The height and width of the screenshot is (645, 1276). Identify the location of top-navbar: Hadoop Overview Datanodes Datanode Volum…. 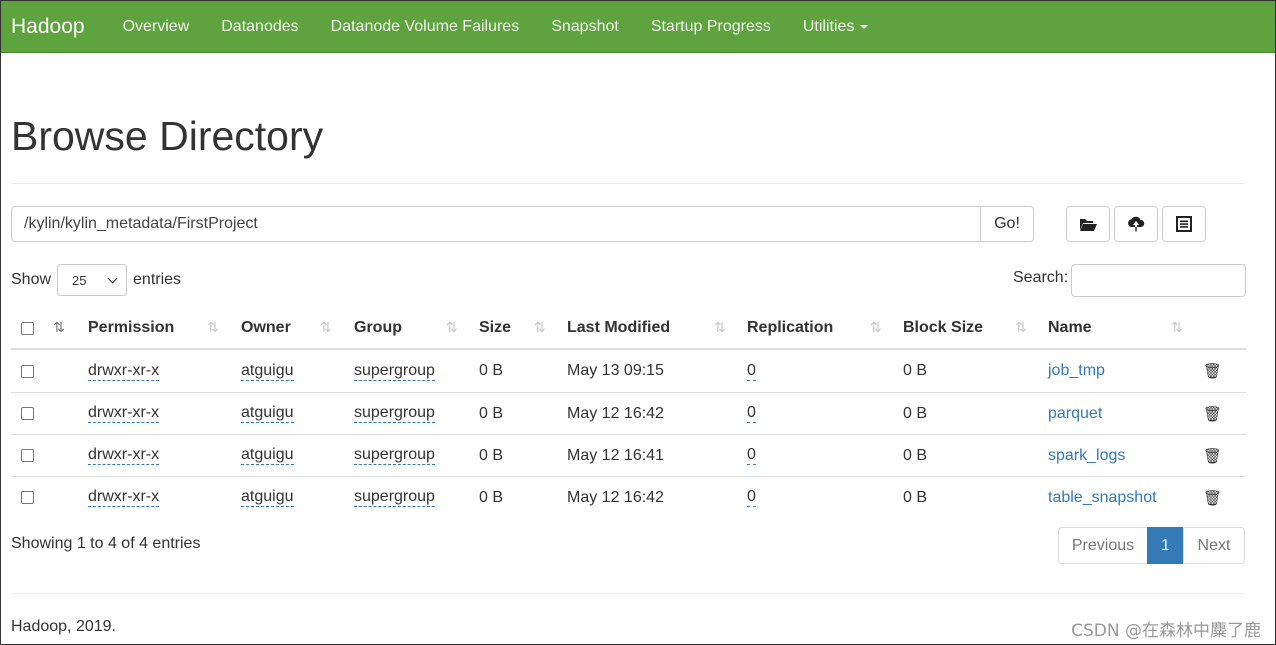
(638, 27).